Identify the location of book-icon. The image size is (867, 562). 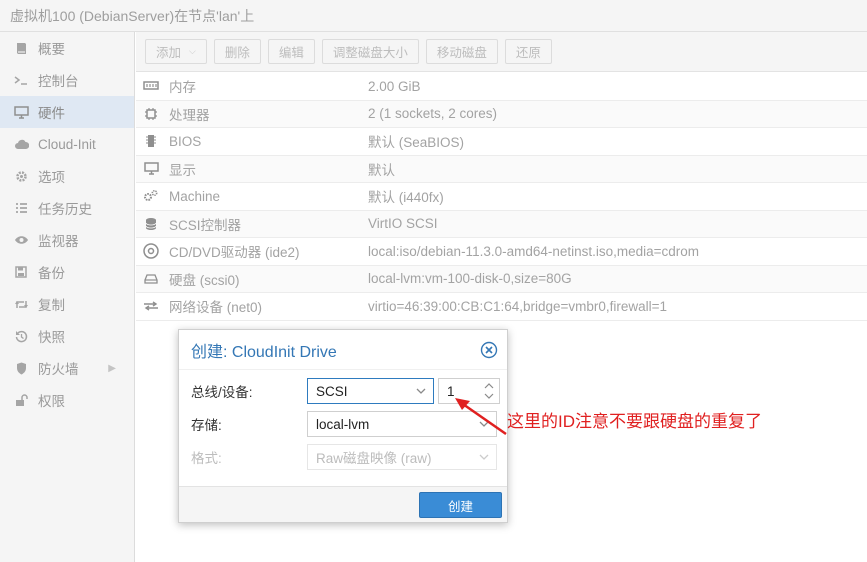
(21, 48).